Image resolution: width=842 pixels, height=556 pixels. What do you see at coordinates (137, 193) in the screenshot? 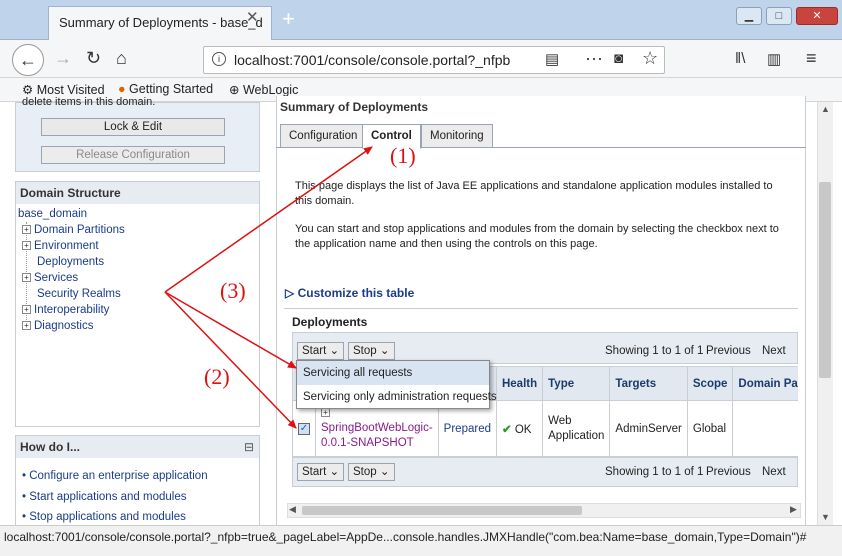
I see `domain-structure-title: Domain Structure` at bounding box center [137, 193].